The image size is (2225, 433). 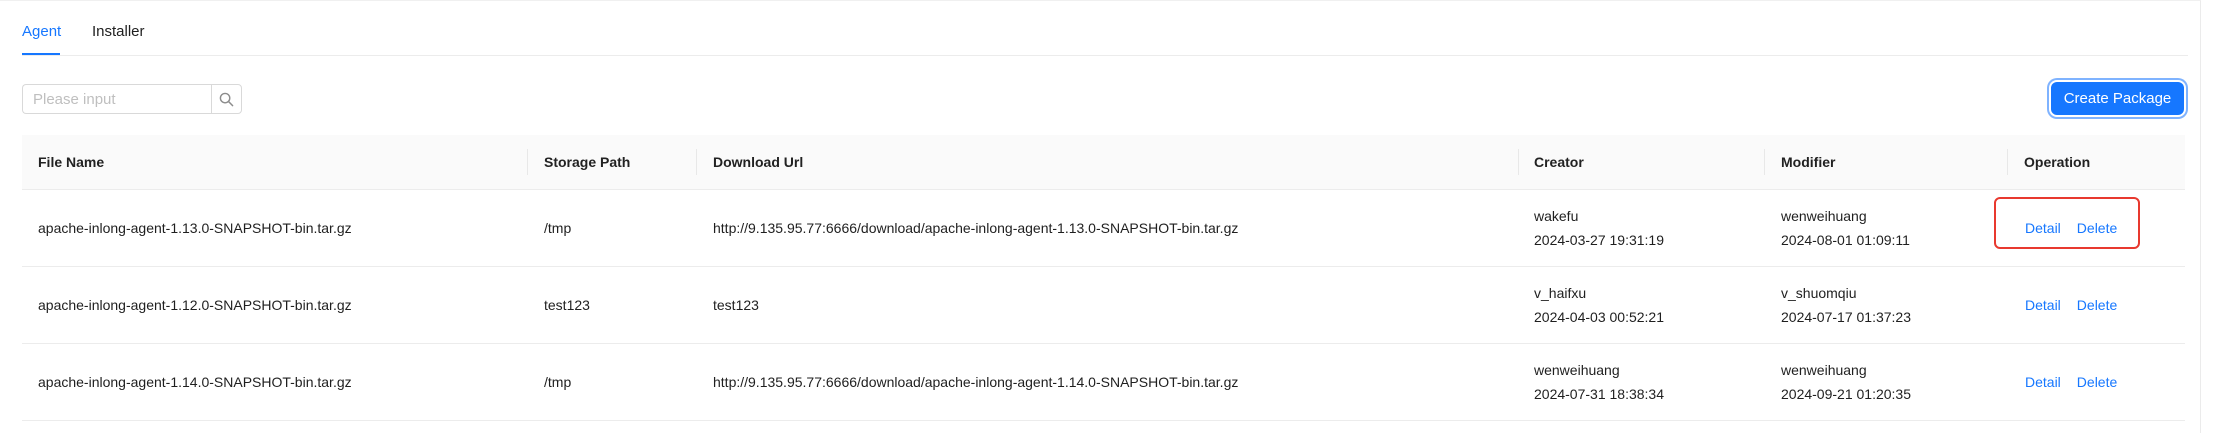 I want to click on creator-cell: v_haifxu 2024-04-03 00:52:21, so click(x=1599, y=305).